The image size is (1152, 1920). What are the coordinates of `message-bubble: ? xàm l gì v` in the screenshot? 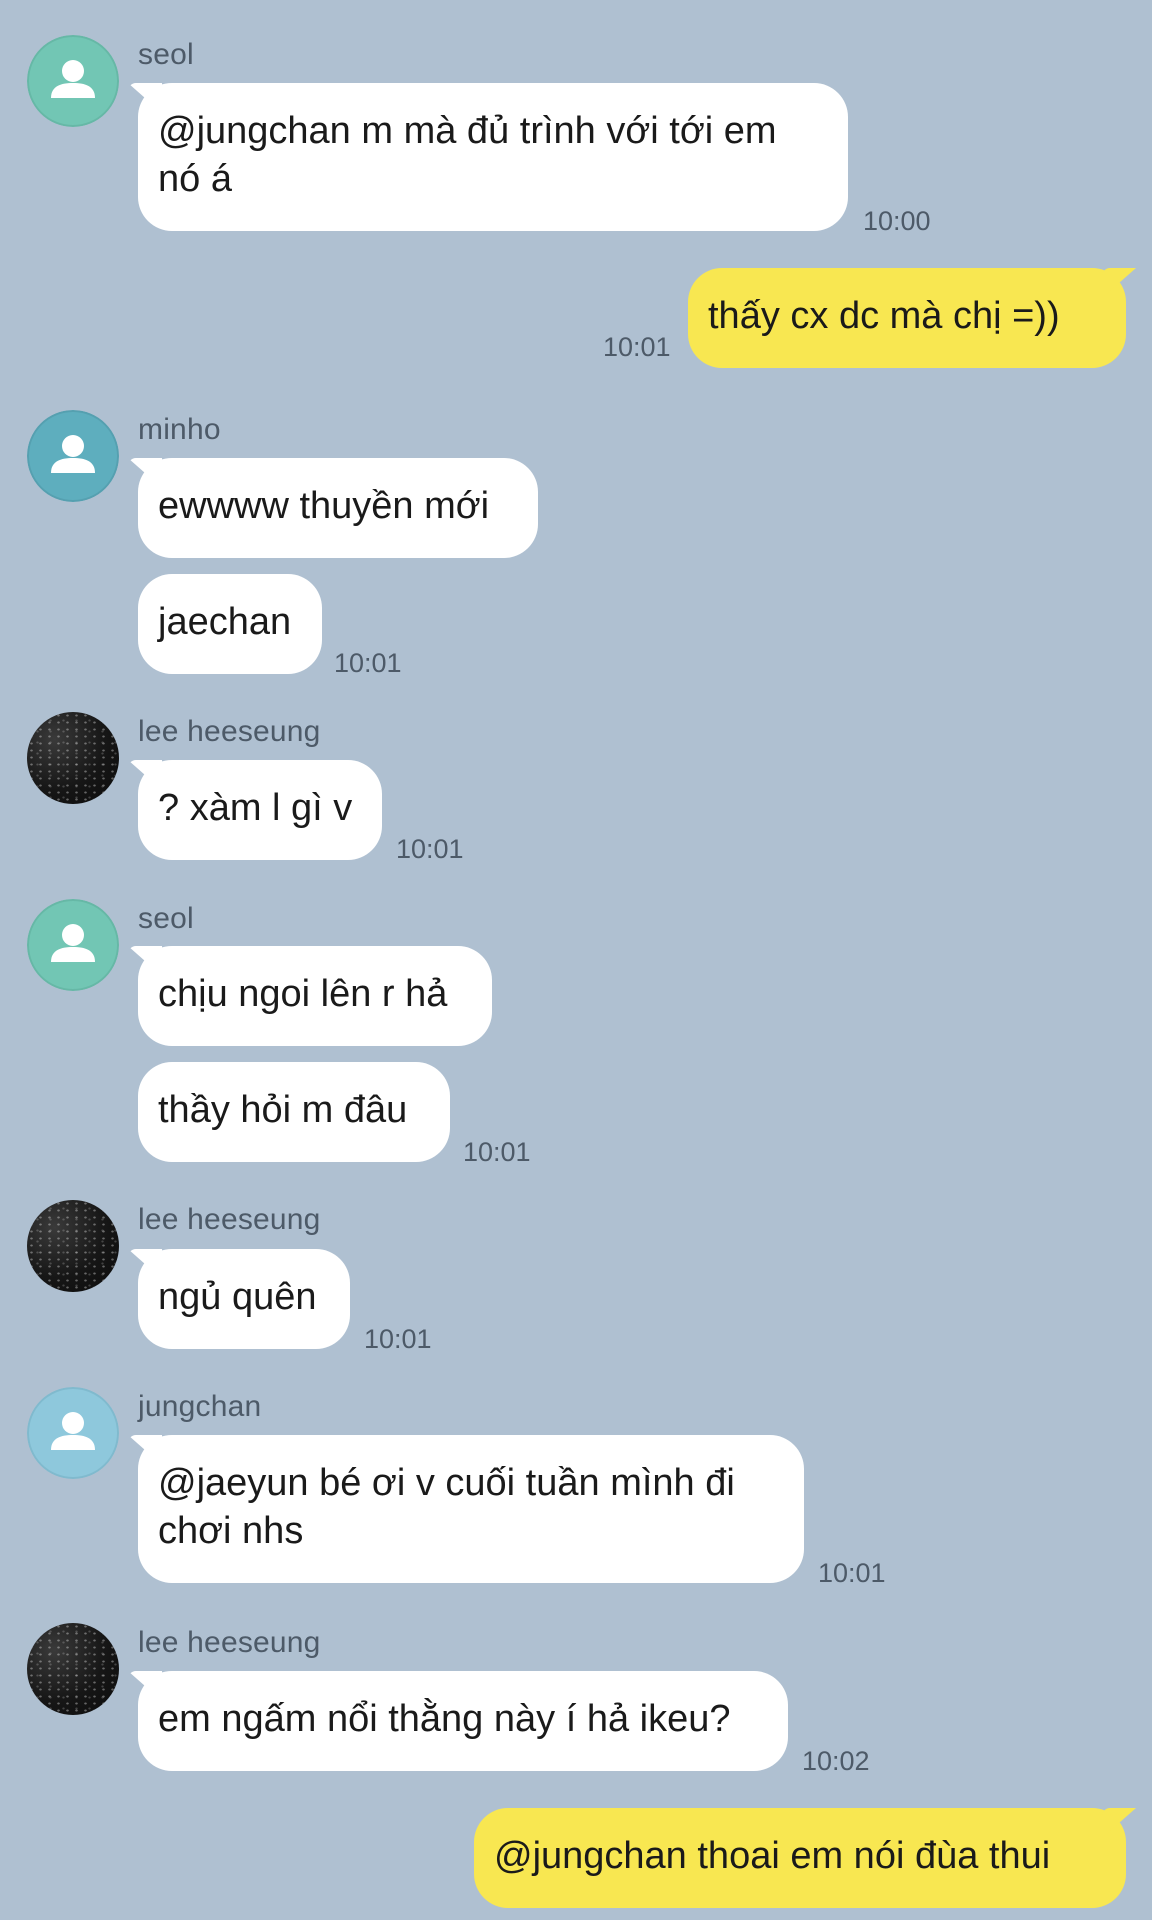 It's located at (260, 810).